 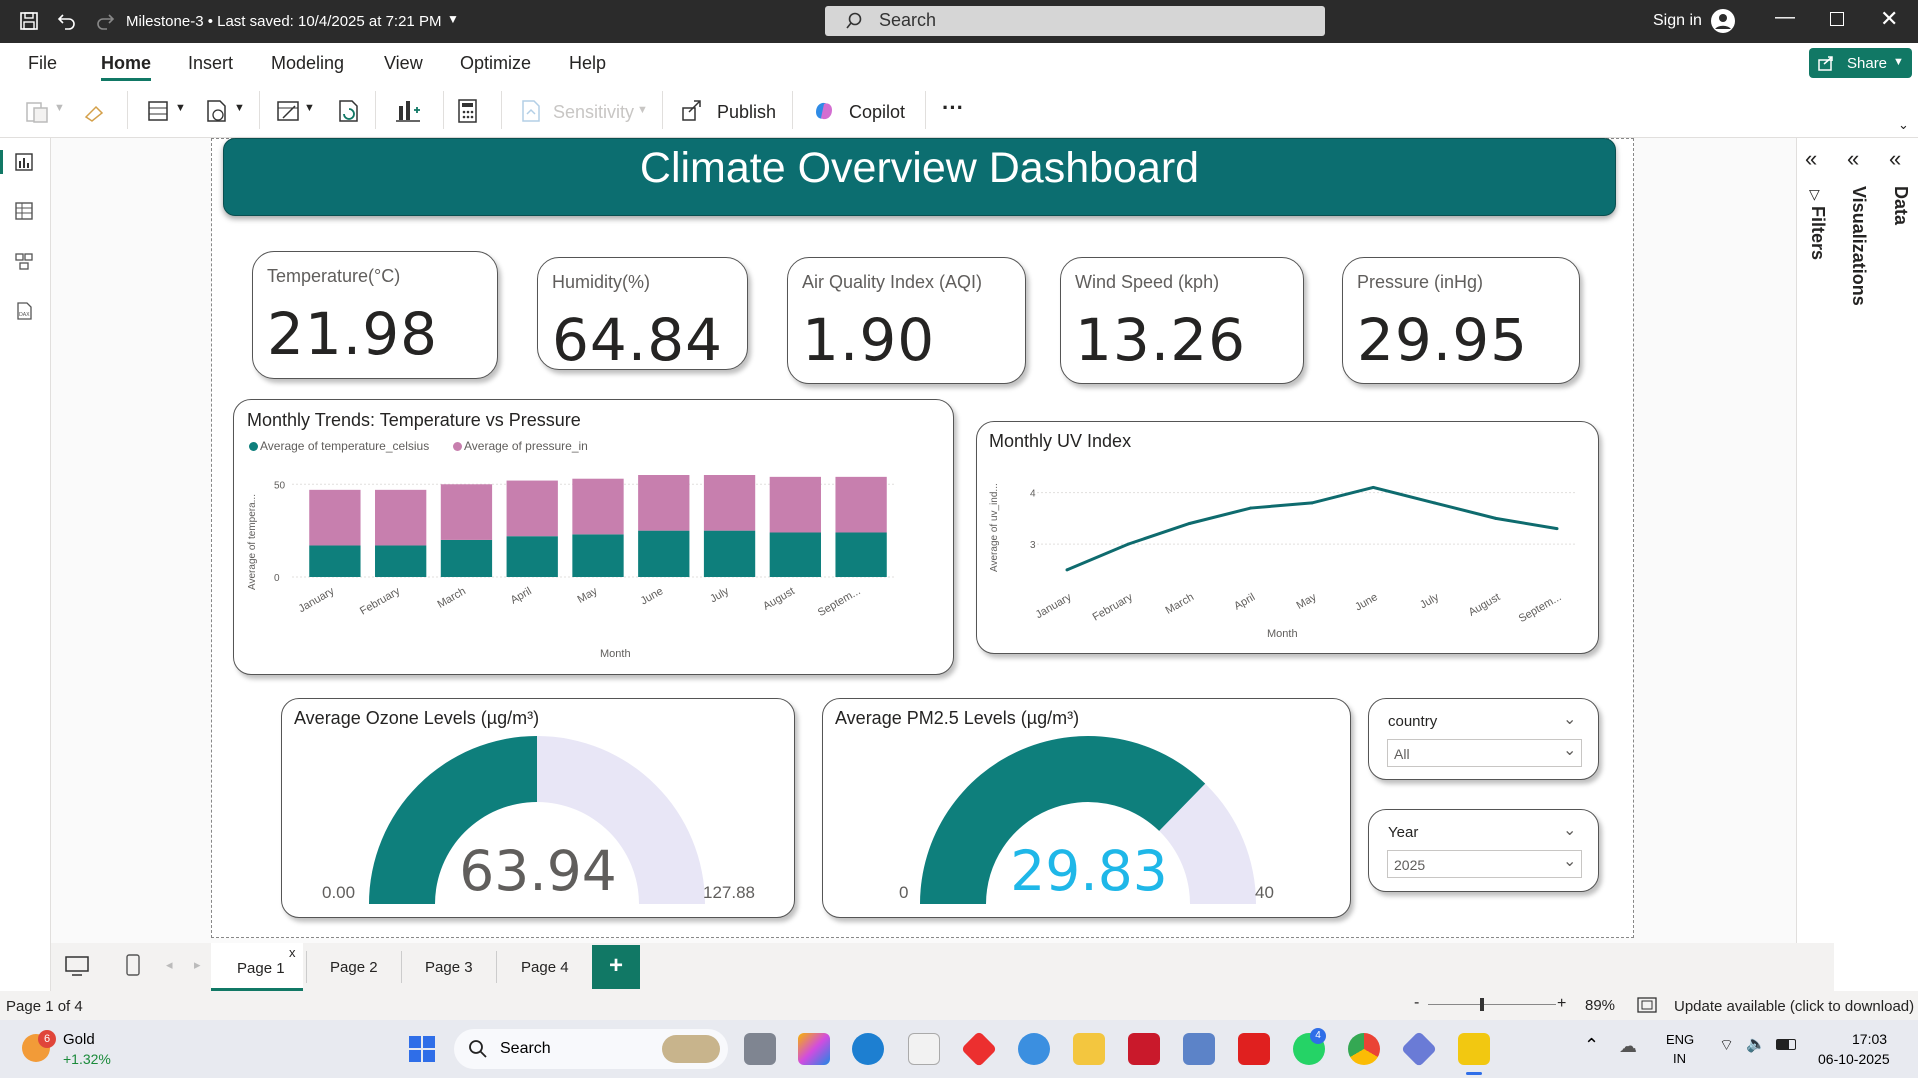 What do you see at coordinates (1817, 233) in the screenshot?
I see `filters-pane-label: Filters` at bounding box center [1817, 233].